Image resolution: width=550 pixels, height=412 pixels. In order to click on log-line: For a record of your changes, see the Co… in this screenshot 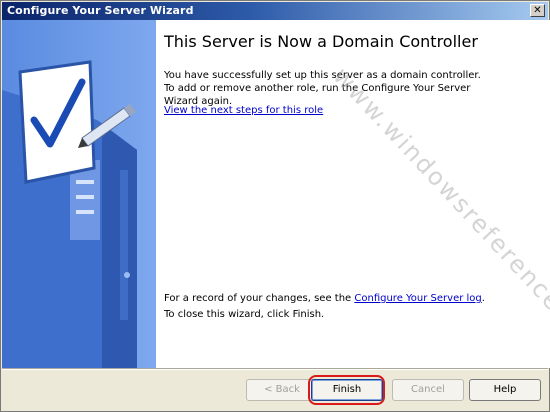, I will do `click(324, 298)`.